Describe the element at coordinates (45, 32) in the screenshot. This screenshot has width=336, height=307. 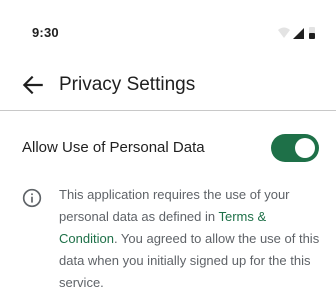
I see `status-time: 9:30` at that location.